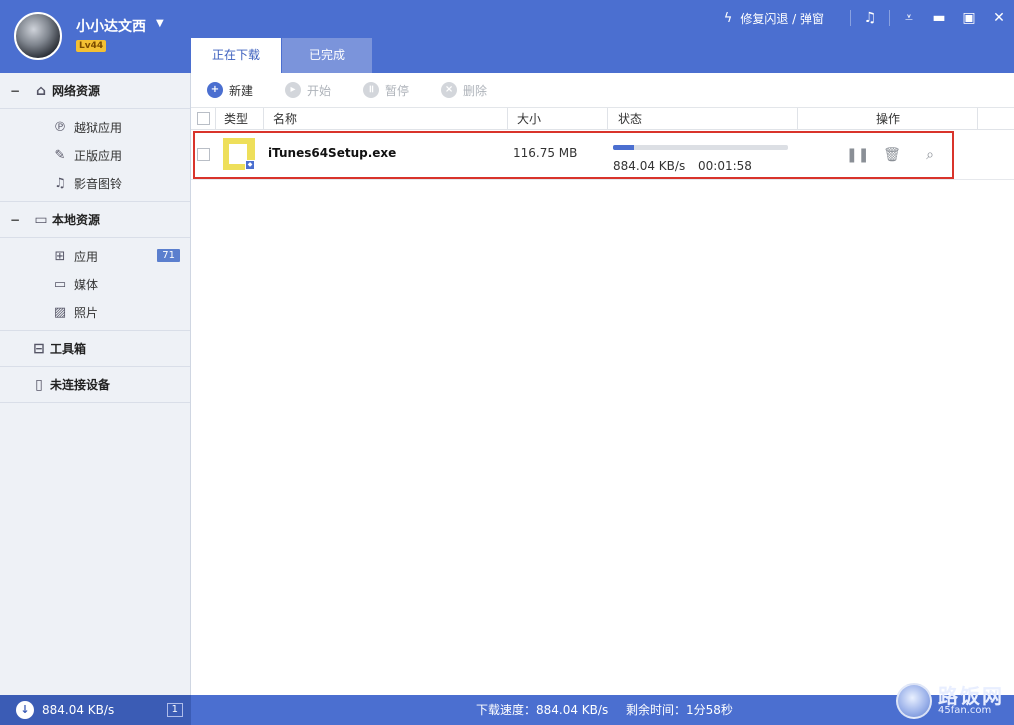 The image size is (1014, 725). Describe the element at coordinates (95, 349) in the screenshot. I see `sidebar-section-toolbox: ⊟ 工具箱` at that location.